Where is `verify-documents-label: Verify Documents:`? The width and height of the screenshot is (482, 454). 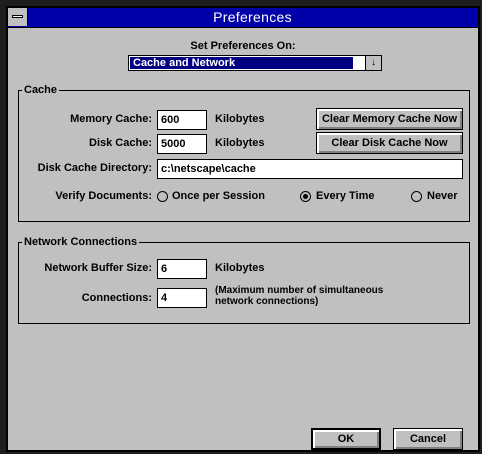
verify-documents-label: Verify Documents: is located at coordinates (103, 196).